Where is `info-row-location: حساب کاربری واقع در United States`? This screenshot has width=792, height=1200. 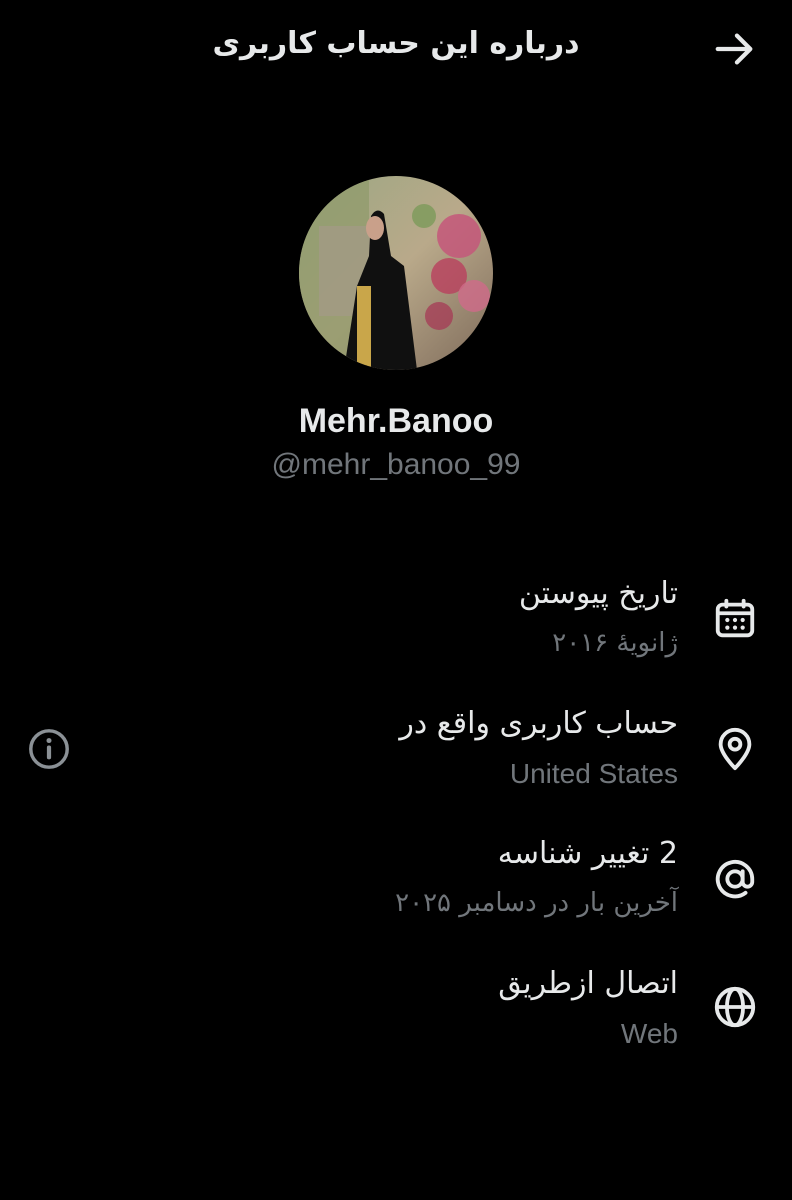 info-row-location: حساب کاربری واقع در United States is located at coordinates (396, 761).